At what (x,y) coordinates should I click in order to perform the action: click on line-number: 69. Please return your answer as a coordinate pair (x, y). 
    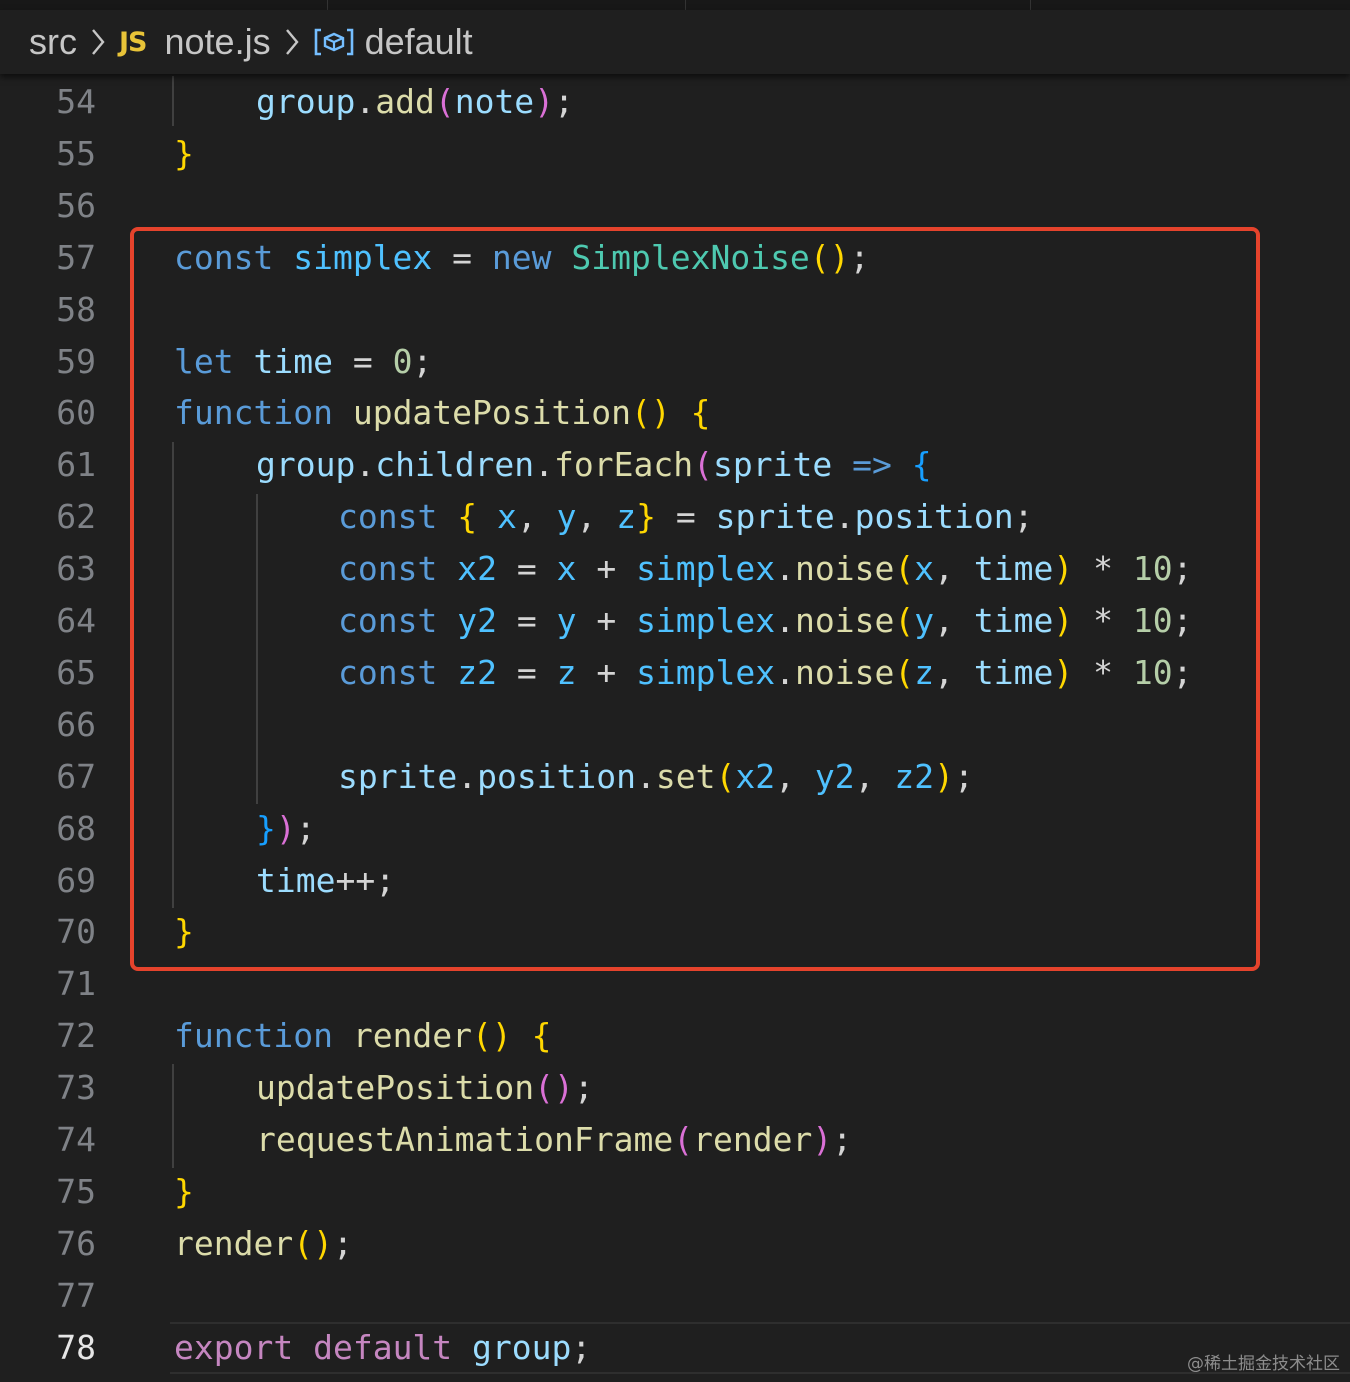
    Looking at the image, I should click on (76, 880).